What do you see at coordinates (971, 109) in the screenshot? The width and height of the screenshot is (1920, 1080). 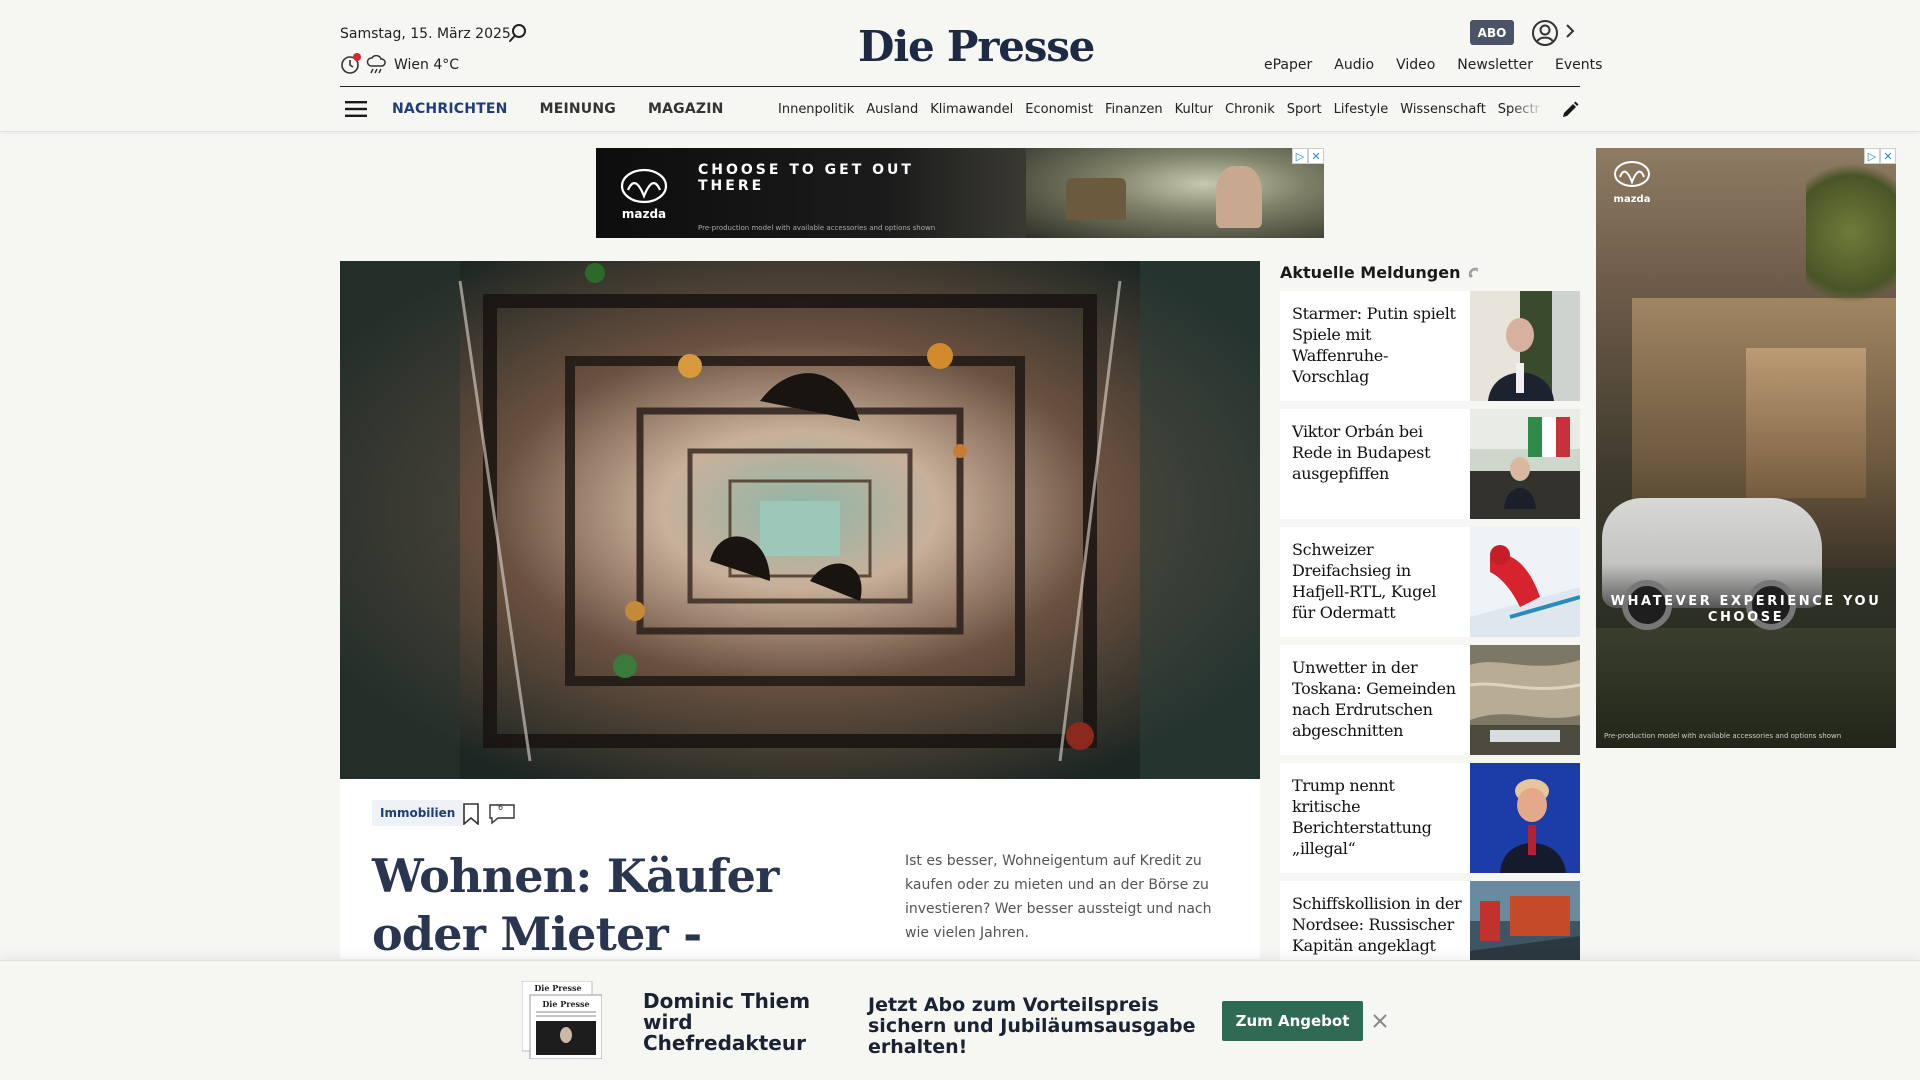 I see `subnav-klimawandel: Klimawandel` at bounding box center [971, 109].